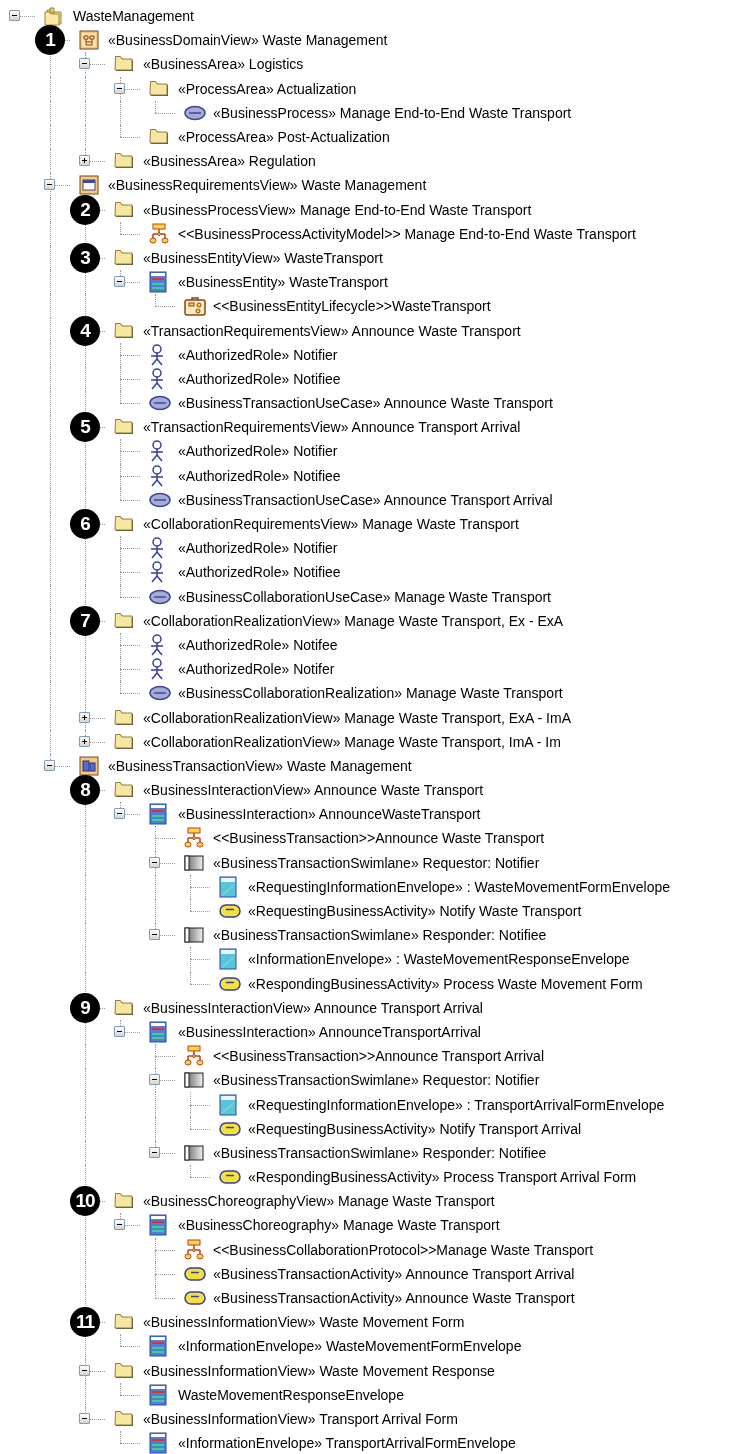 This screenshot has height=1454, width=756. What do you see at coordinates (439, 959) in the screenshot?
I see `tree-item: «InformationEnvelope» : WasteMovementResponseEnvelope` at bounding box center [439, 959].